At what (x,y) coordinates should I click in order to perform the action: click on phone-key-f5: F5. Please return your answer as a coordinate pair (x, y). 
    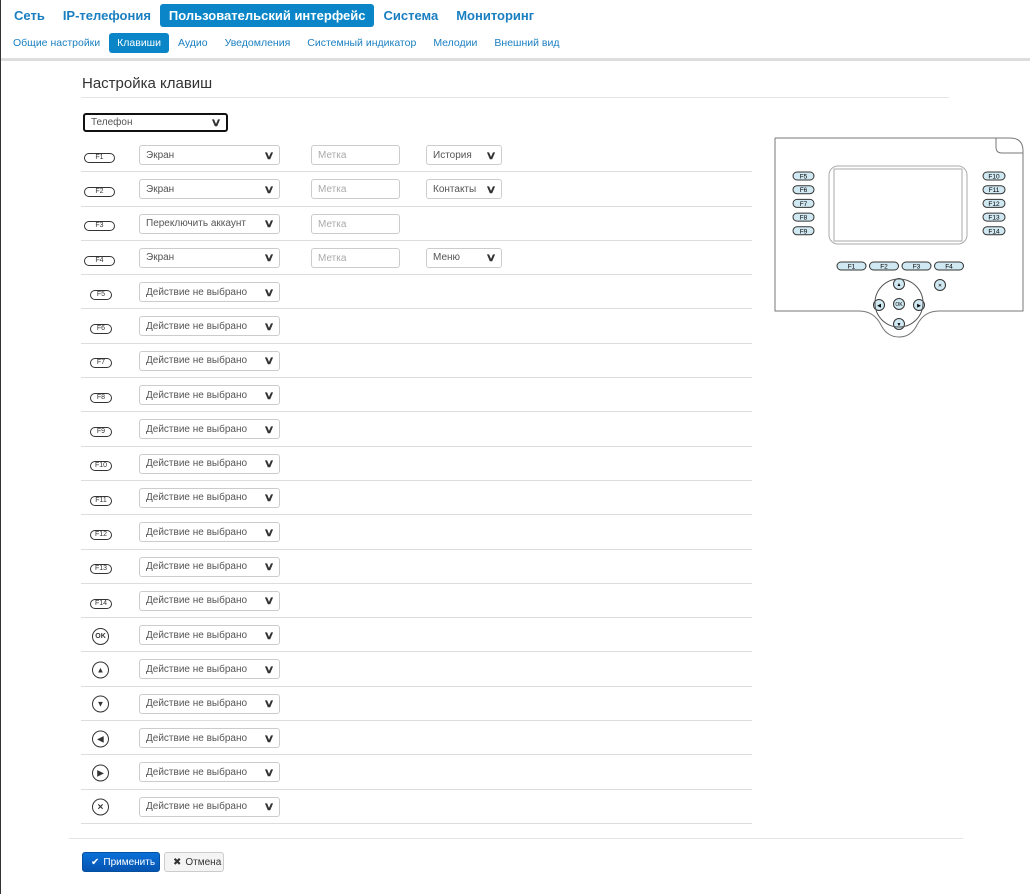
    Looking at the image, I should click on (803, 176).